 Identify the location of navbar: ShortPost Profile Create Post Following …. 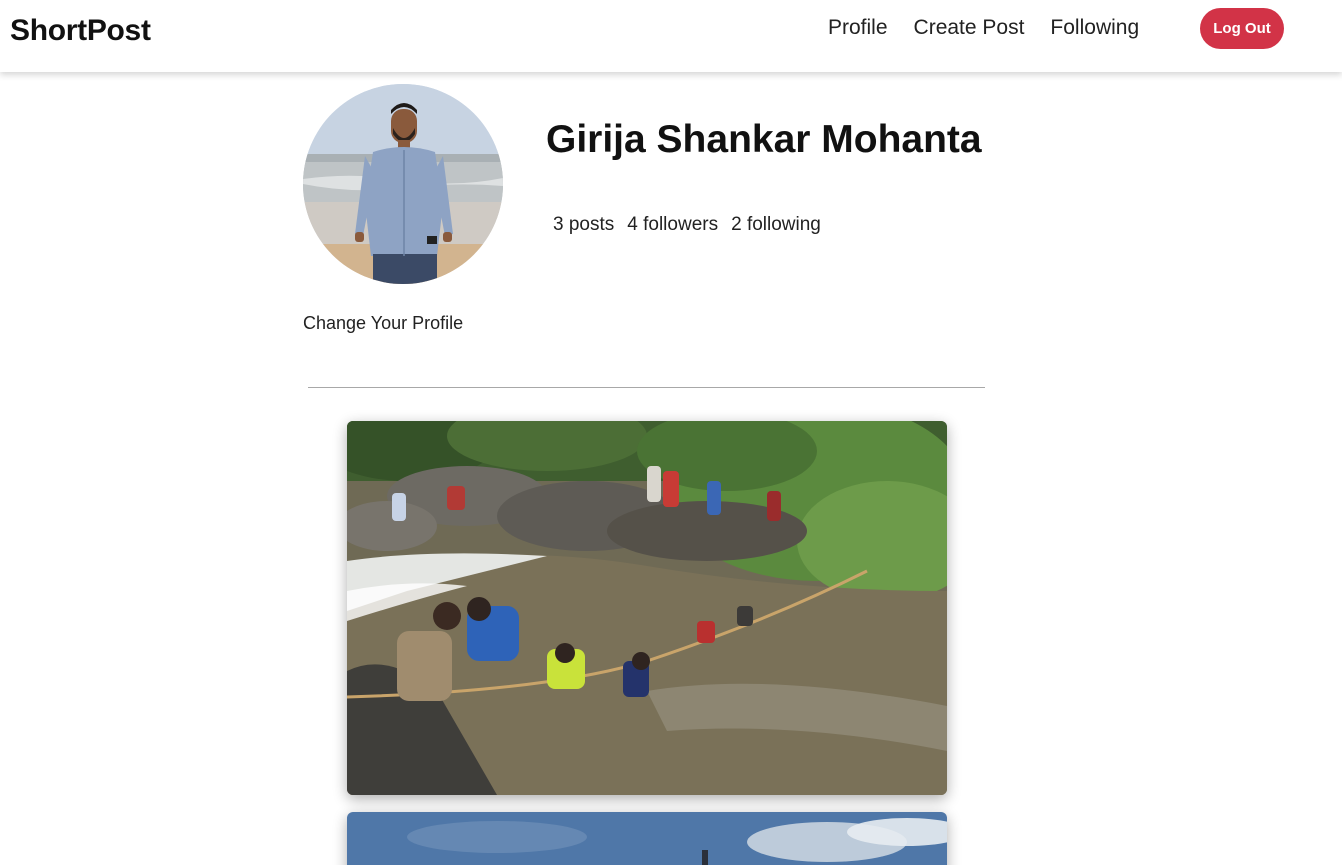
(671, 36).